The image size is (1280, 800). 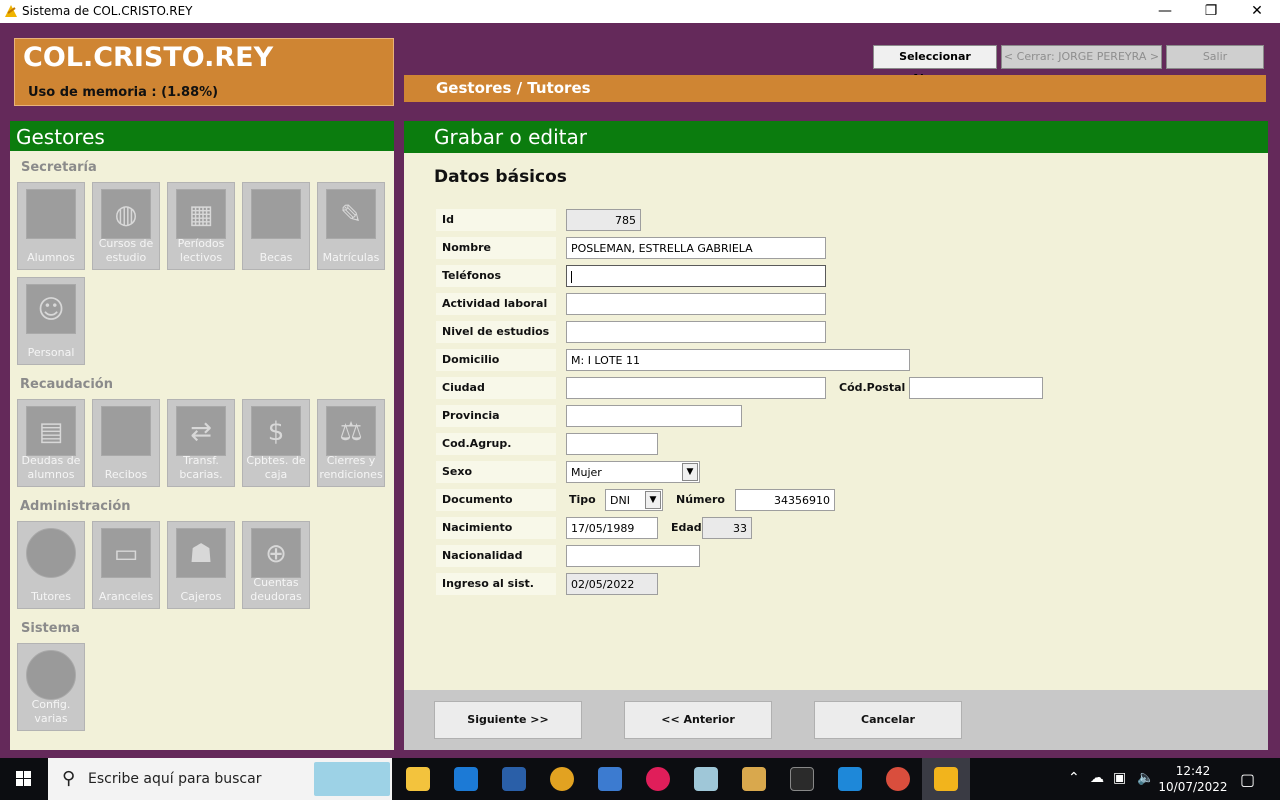 What do you see at coordinates (148, 57) in the screenshot?
I see `school-name: COL.CRISTO.REY` at bounding box center [148, 57].